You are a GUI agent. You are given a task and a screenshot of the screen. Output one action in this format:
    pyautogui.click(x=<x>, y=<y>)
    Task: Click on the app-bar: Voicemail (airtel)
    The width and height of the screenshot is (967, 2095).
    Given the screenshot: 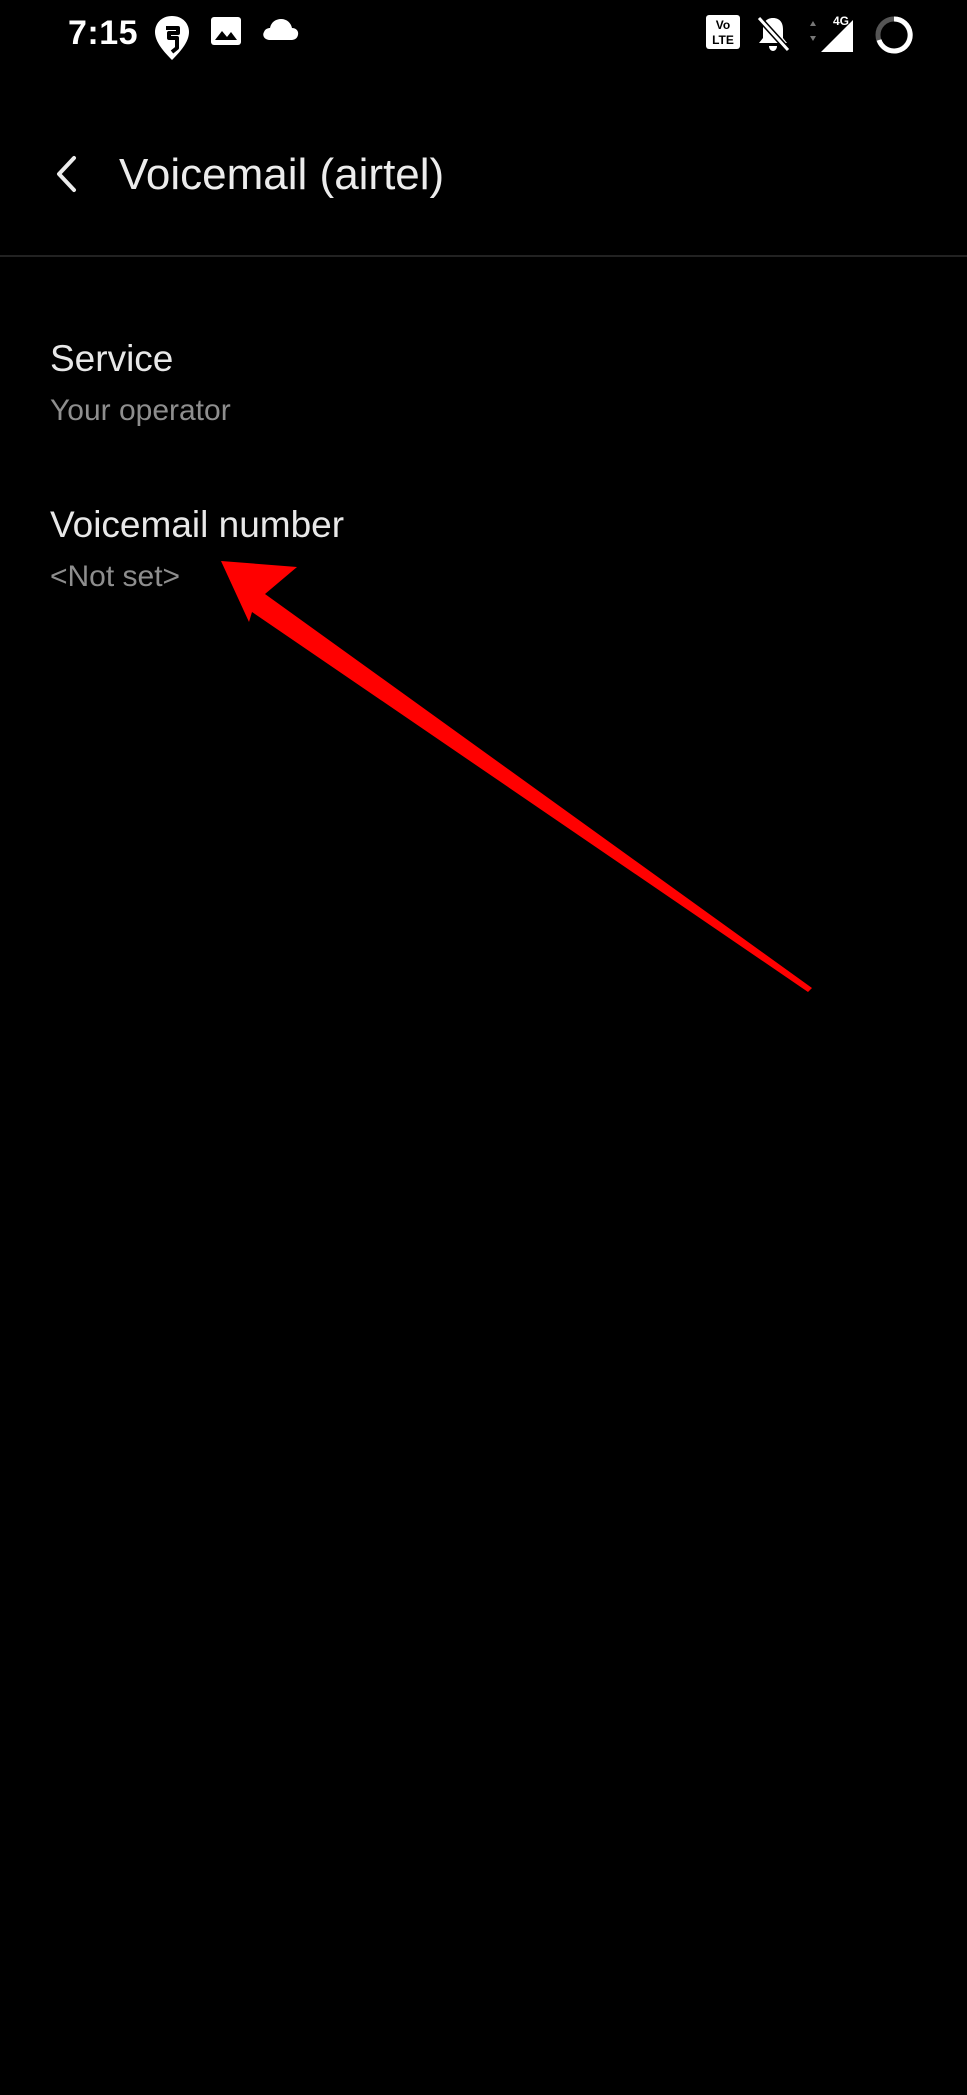 What is the action you would take?
    pyautogui.click(x=483, y=178)
    